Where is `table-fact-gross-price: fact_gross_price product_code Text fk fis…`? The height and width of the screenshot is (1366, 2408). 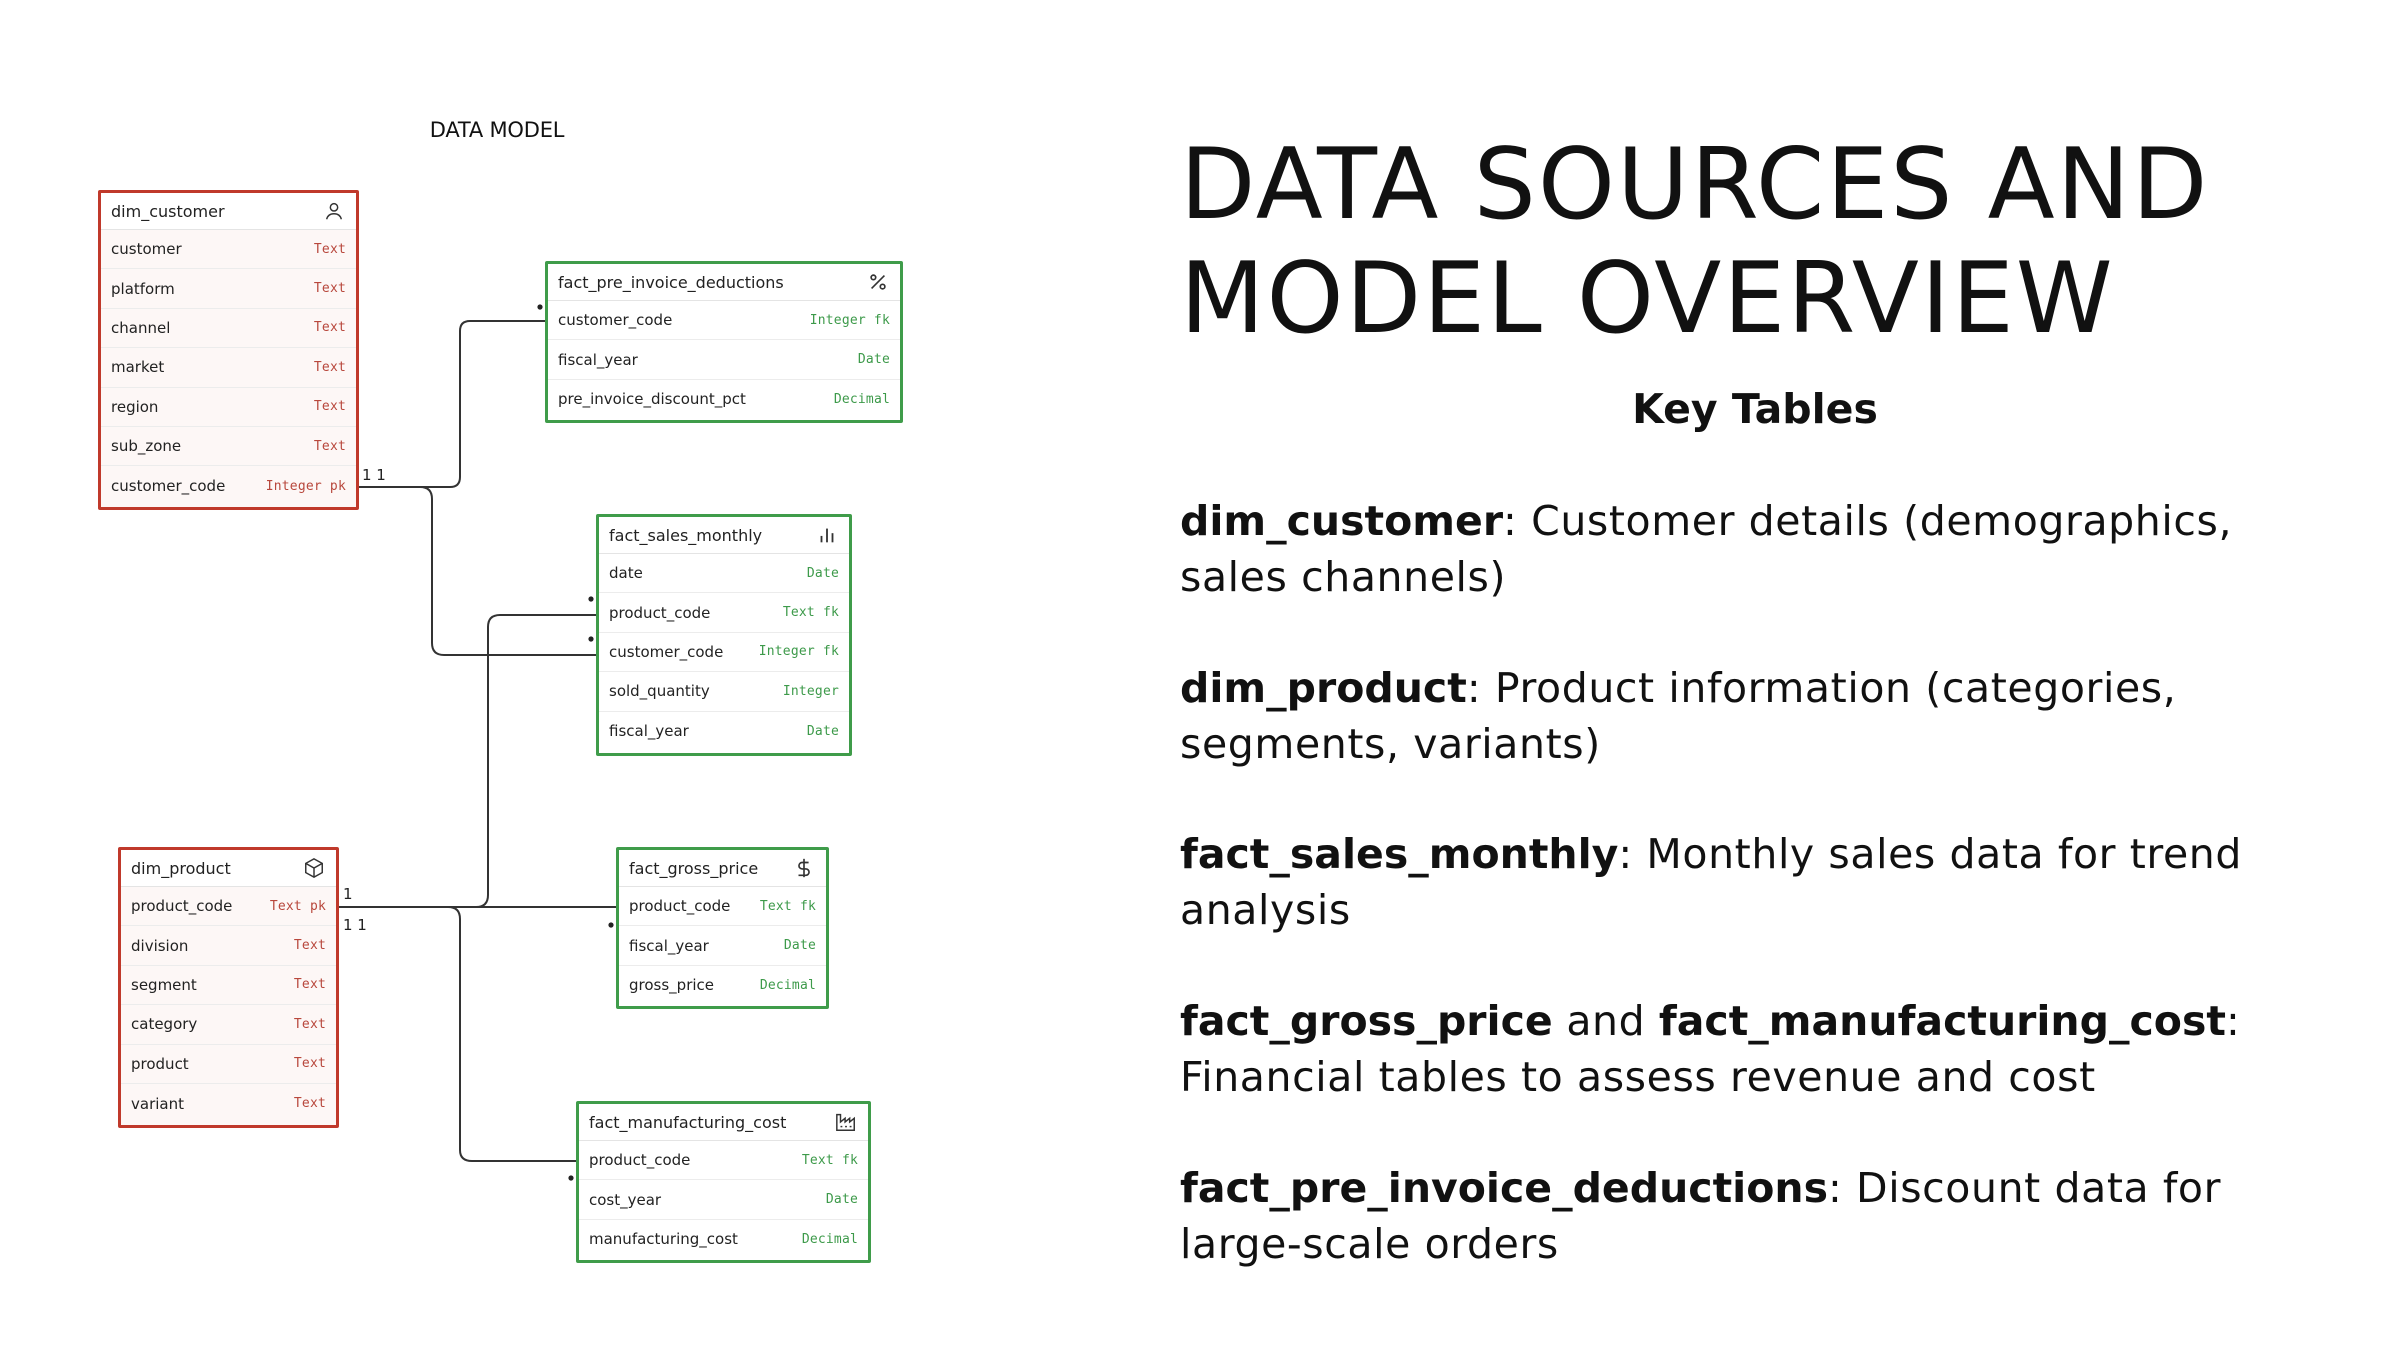 table-fact-gross-price: fact_gross_price product_code Text fk fis… is located at coordinates (722, 928).